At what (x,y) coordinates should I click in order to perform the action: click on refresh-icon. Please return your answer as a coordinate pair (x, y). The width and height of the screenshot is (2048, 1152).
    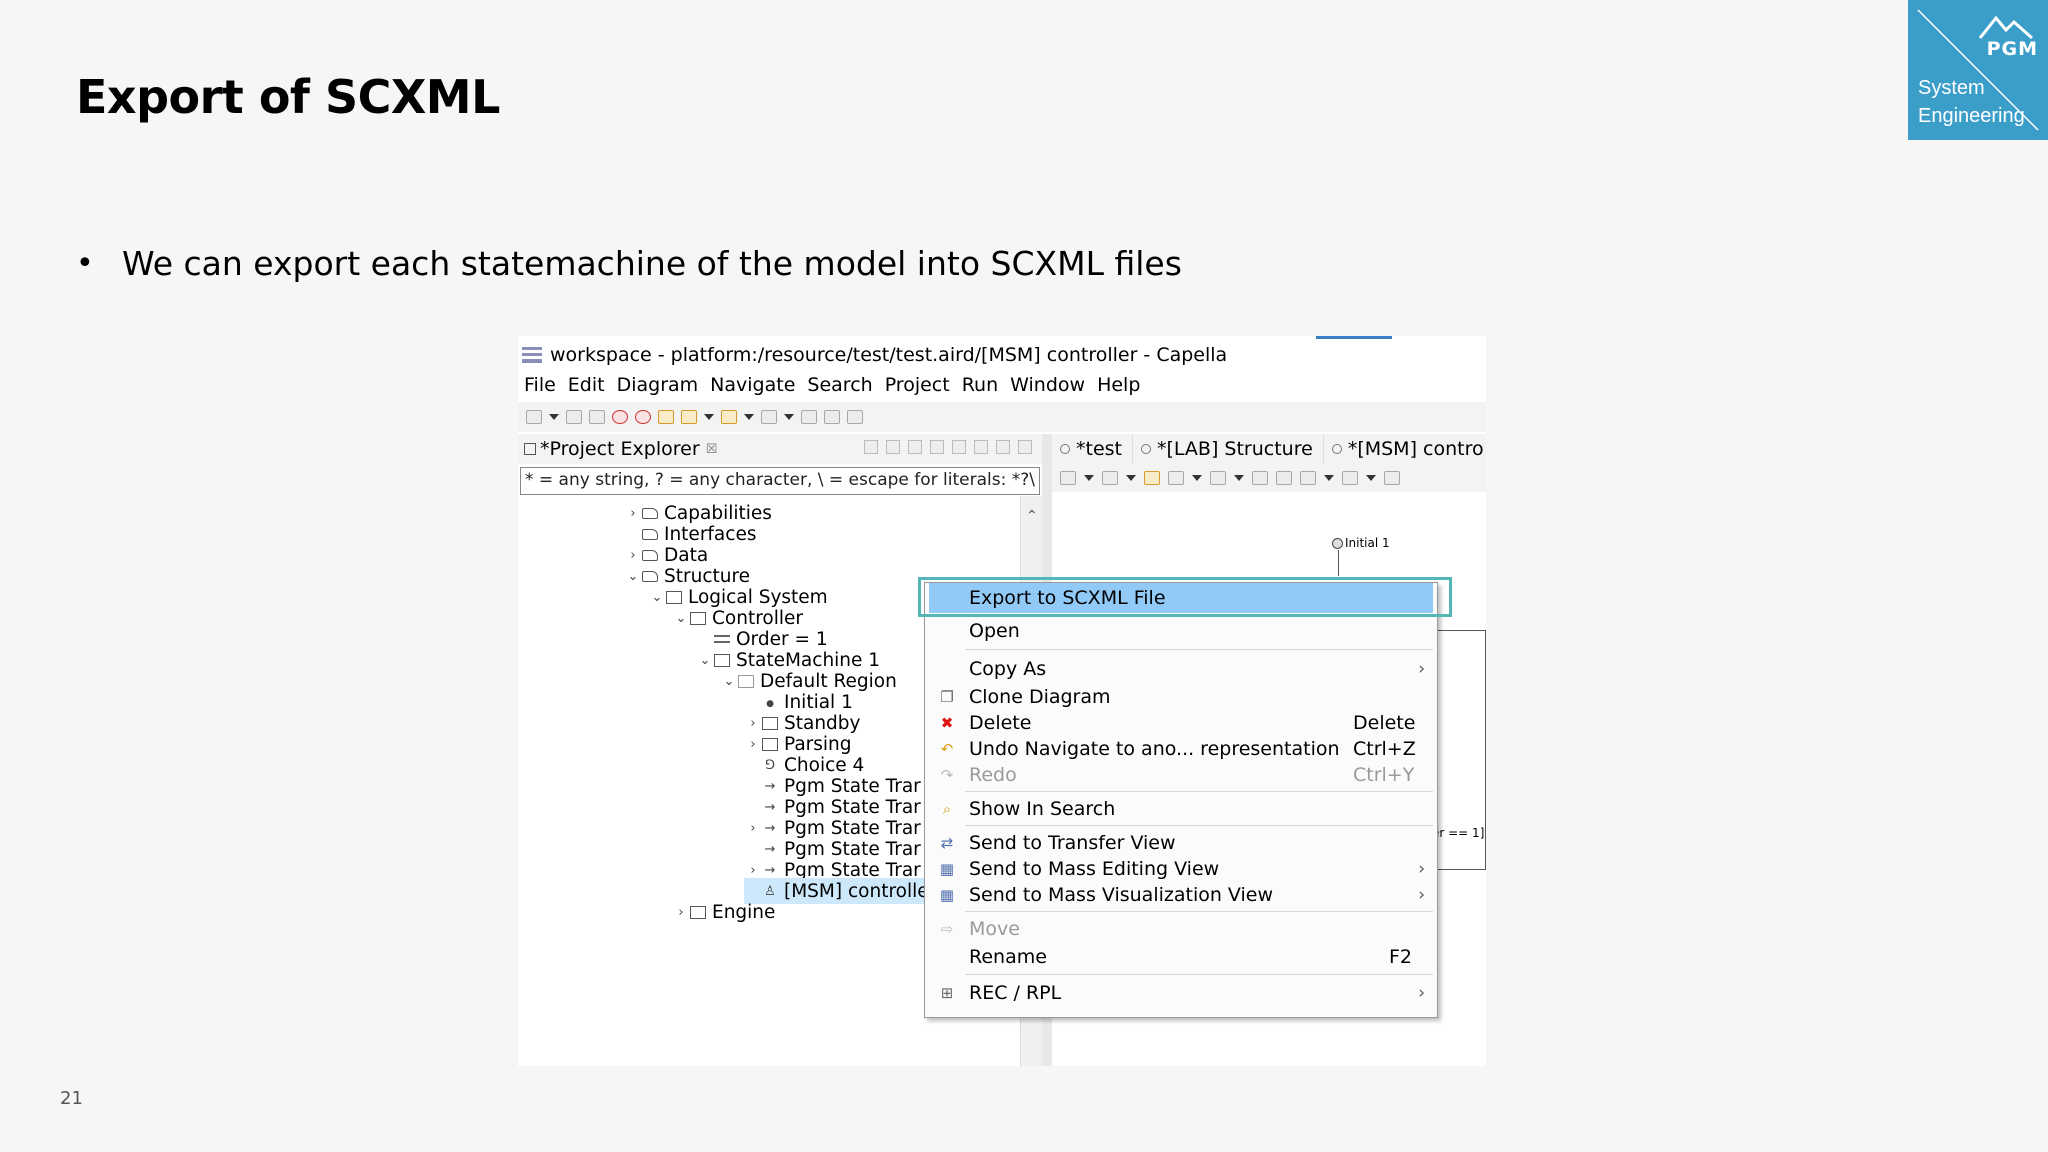
    Looking at the image, I should click on (1152, 478).